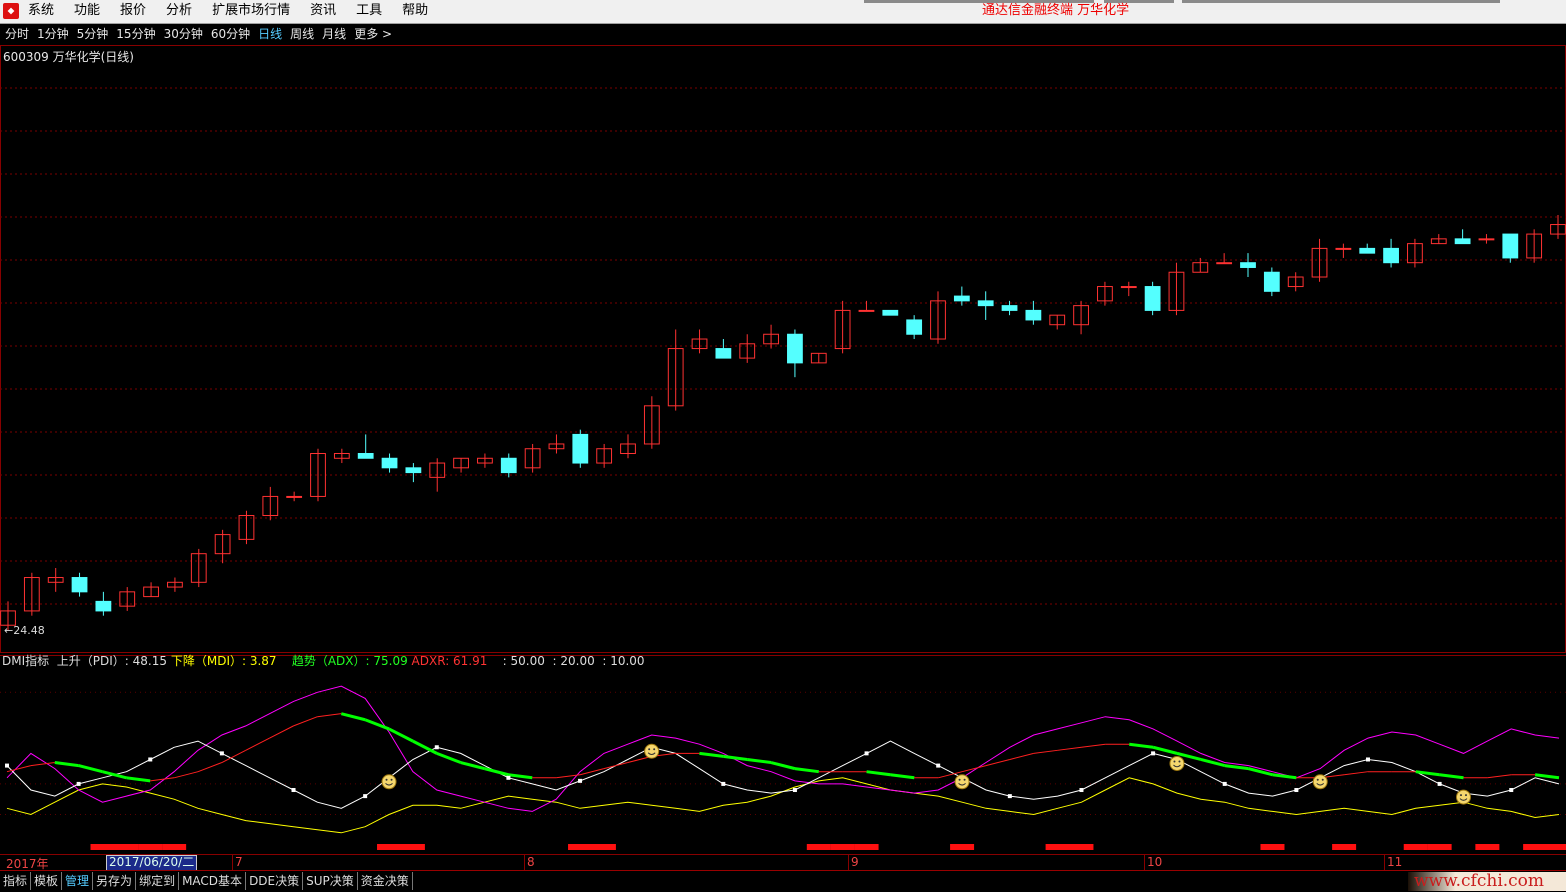  I want to click on indicator-tabs: 指标 模板 管理 另存为 绑定到 MACD基本 DDE决策 SUP决策 资金决策, so click(206, 881).